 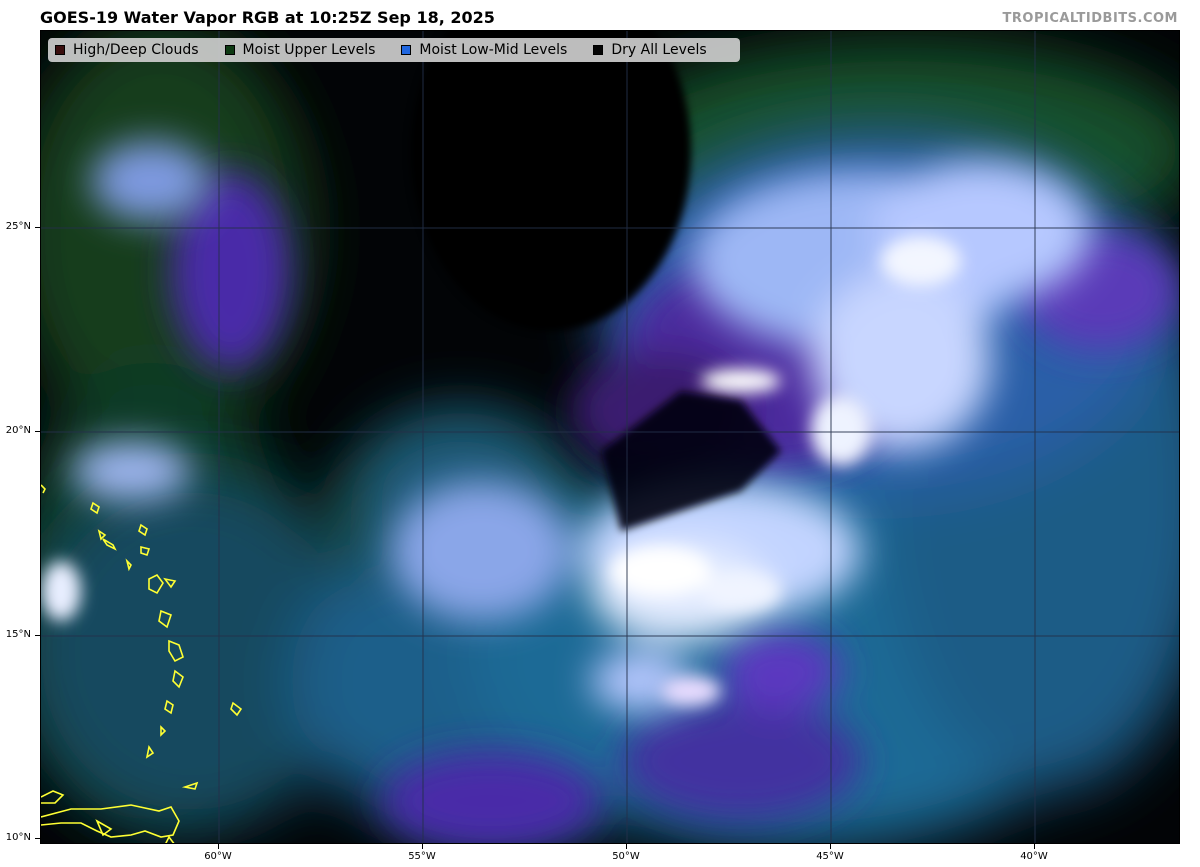 What do you see at coordinates (309, 50) in the screenshot?
I see `legend-label: Moist Upper Levels` at bounding box center [309, 50].